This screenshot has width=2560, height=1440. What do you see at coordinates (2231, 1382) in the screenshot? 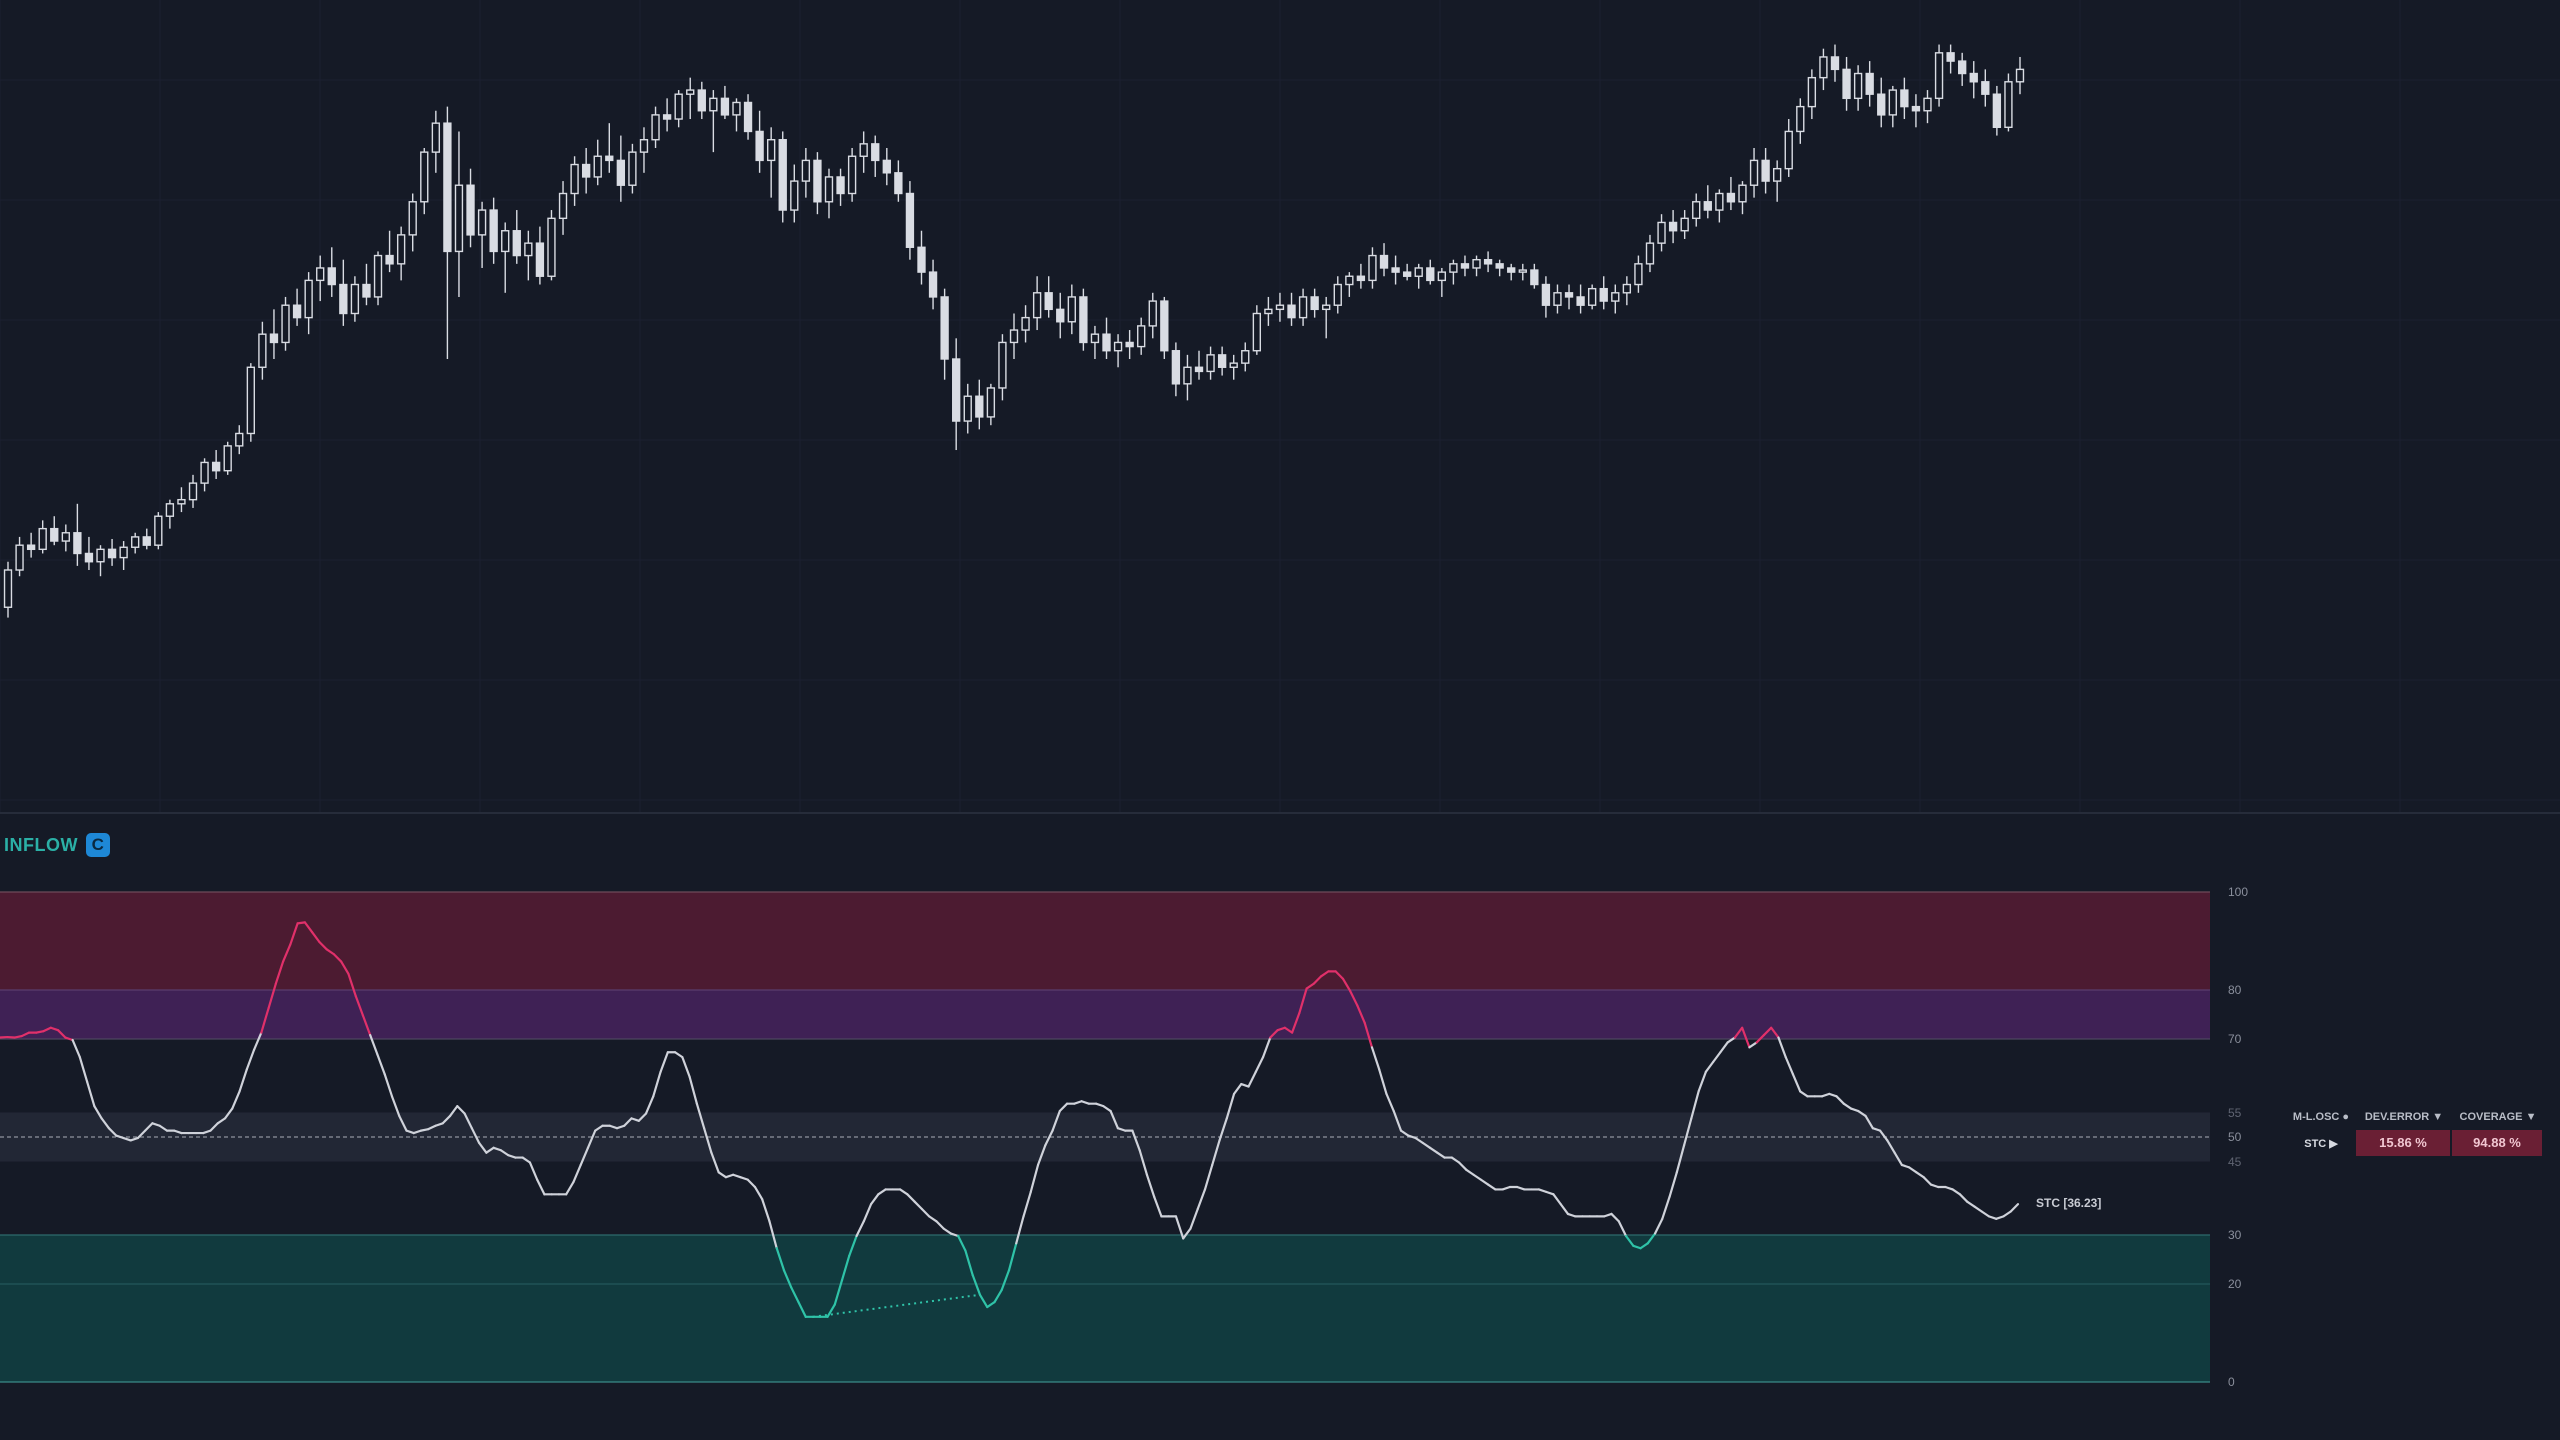
I see `axis-tick-label: 0` at bounding box center [2231, 1382].